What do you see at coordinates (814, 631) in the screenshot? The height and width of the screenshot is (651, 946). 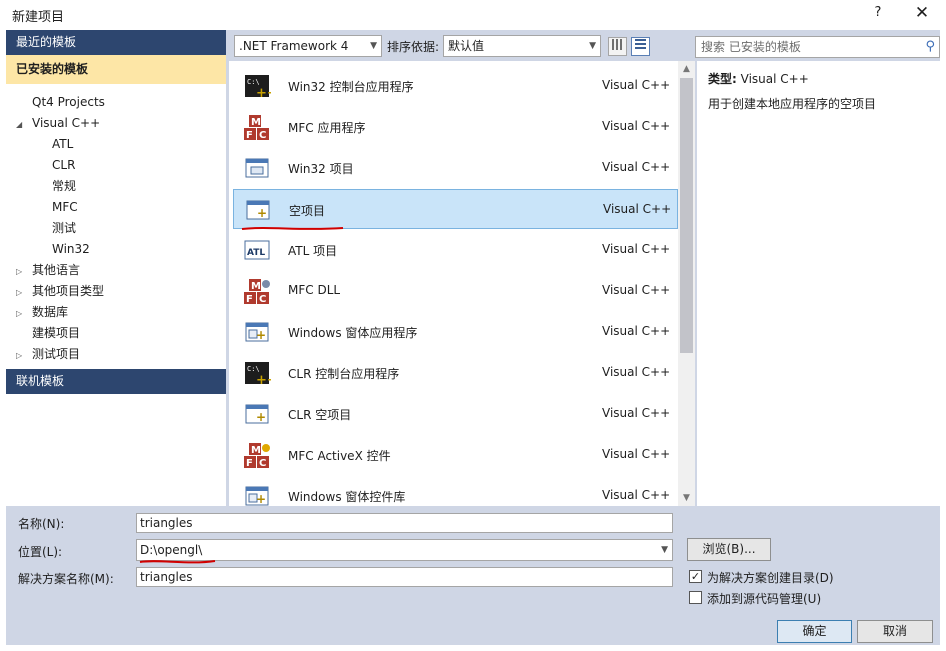 I see `ok-button: 确定` at bounding box center [814, 631].